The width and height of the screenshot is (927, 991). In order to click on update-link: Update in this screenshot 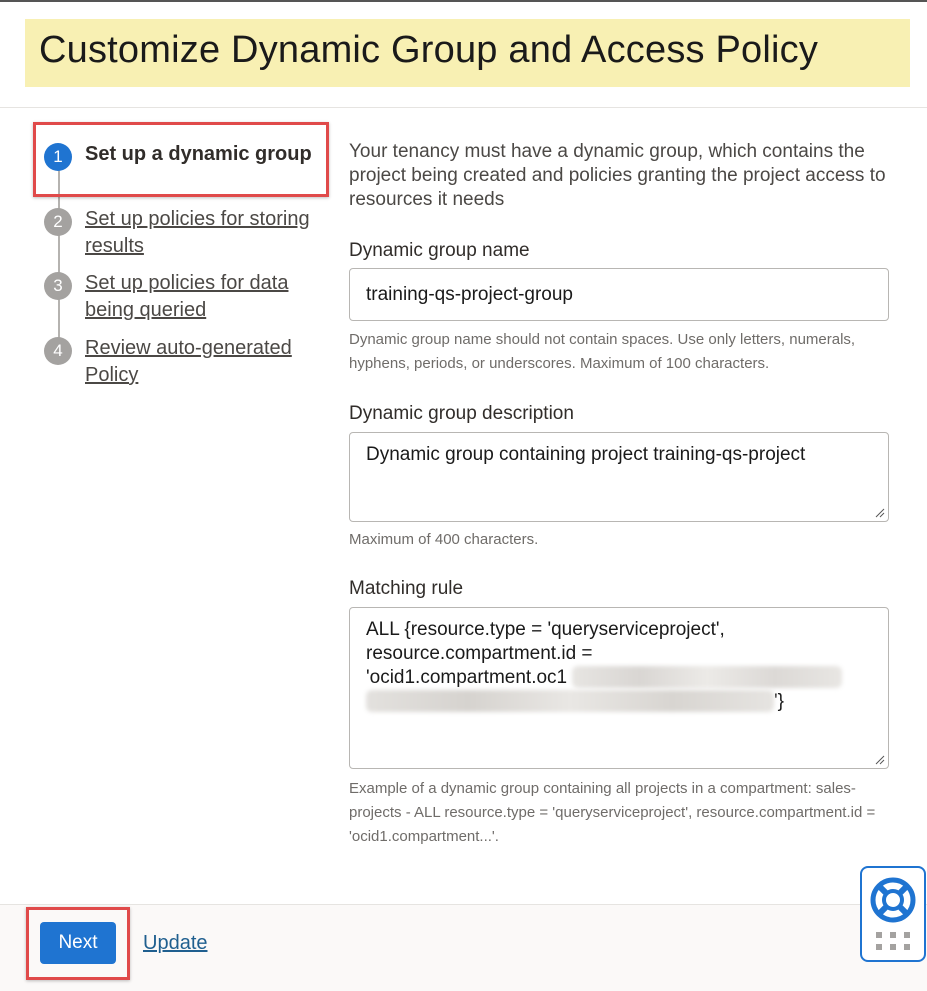, I will do `click(175, 943)`.